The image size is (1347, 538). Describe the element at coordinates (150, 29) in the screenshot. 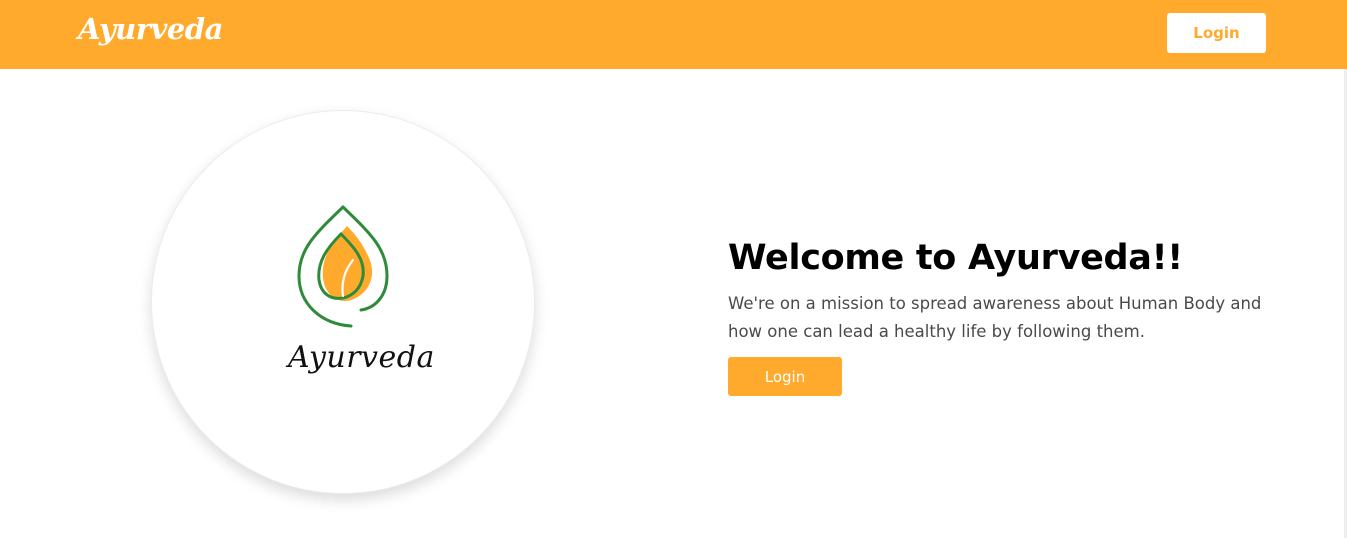

I see `brand-logo: Ayurveda` at that location.